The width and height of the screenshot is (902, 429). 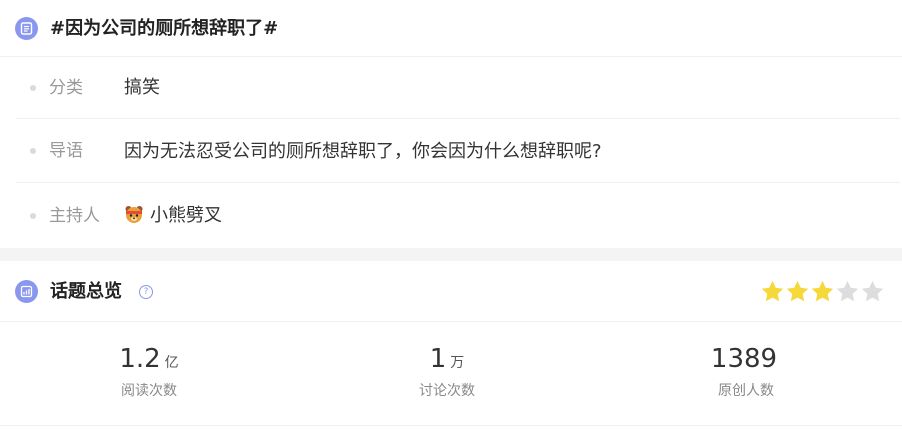 I want to click on help-icon: ?, so click(x=146, y=292).